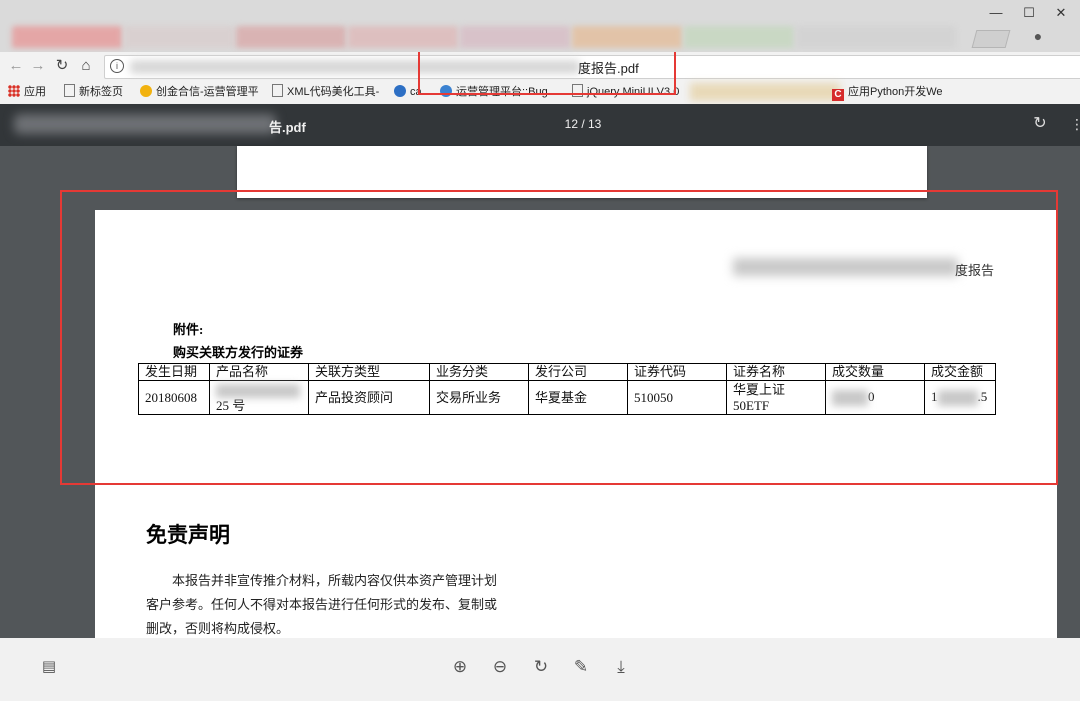 Image resolution: width=1080 pixels, height=701 pixels. What do you see at coordinates (765, 92) in the screenshot?
I see `redacted-bookmark` at bounding box center [765, 92].